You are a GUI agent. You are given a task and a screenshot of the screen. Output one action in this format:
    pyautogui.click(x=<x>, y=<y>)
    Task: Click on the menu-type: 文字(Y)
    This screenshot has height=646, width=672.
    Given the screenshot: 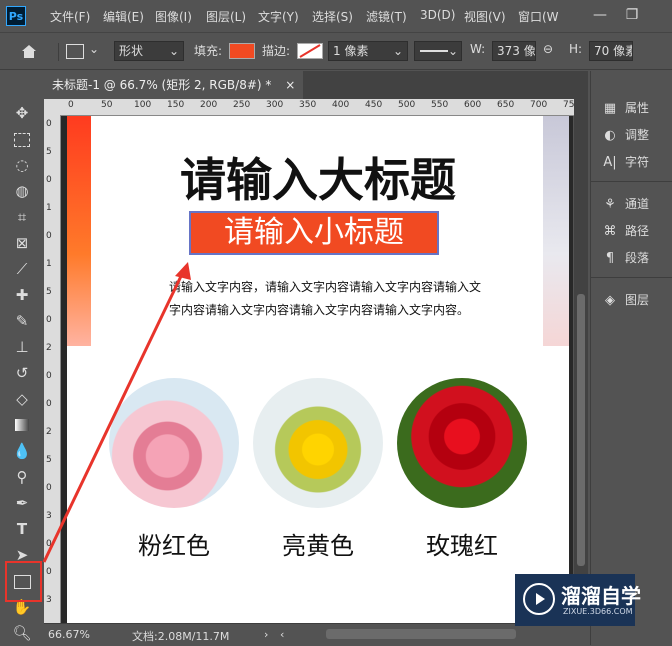 What is the action you would take?
    pyautogui.click(x=278, y=16)
    